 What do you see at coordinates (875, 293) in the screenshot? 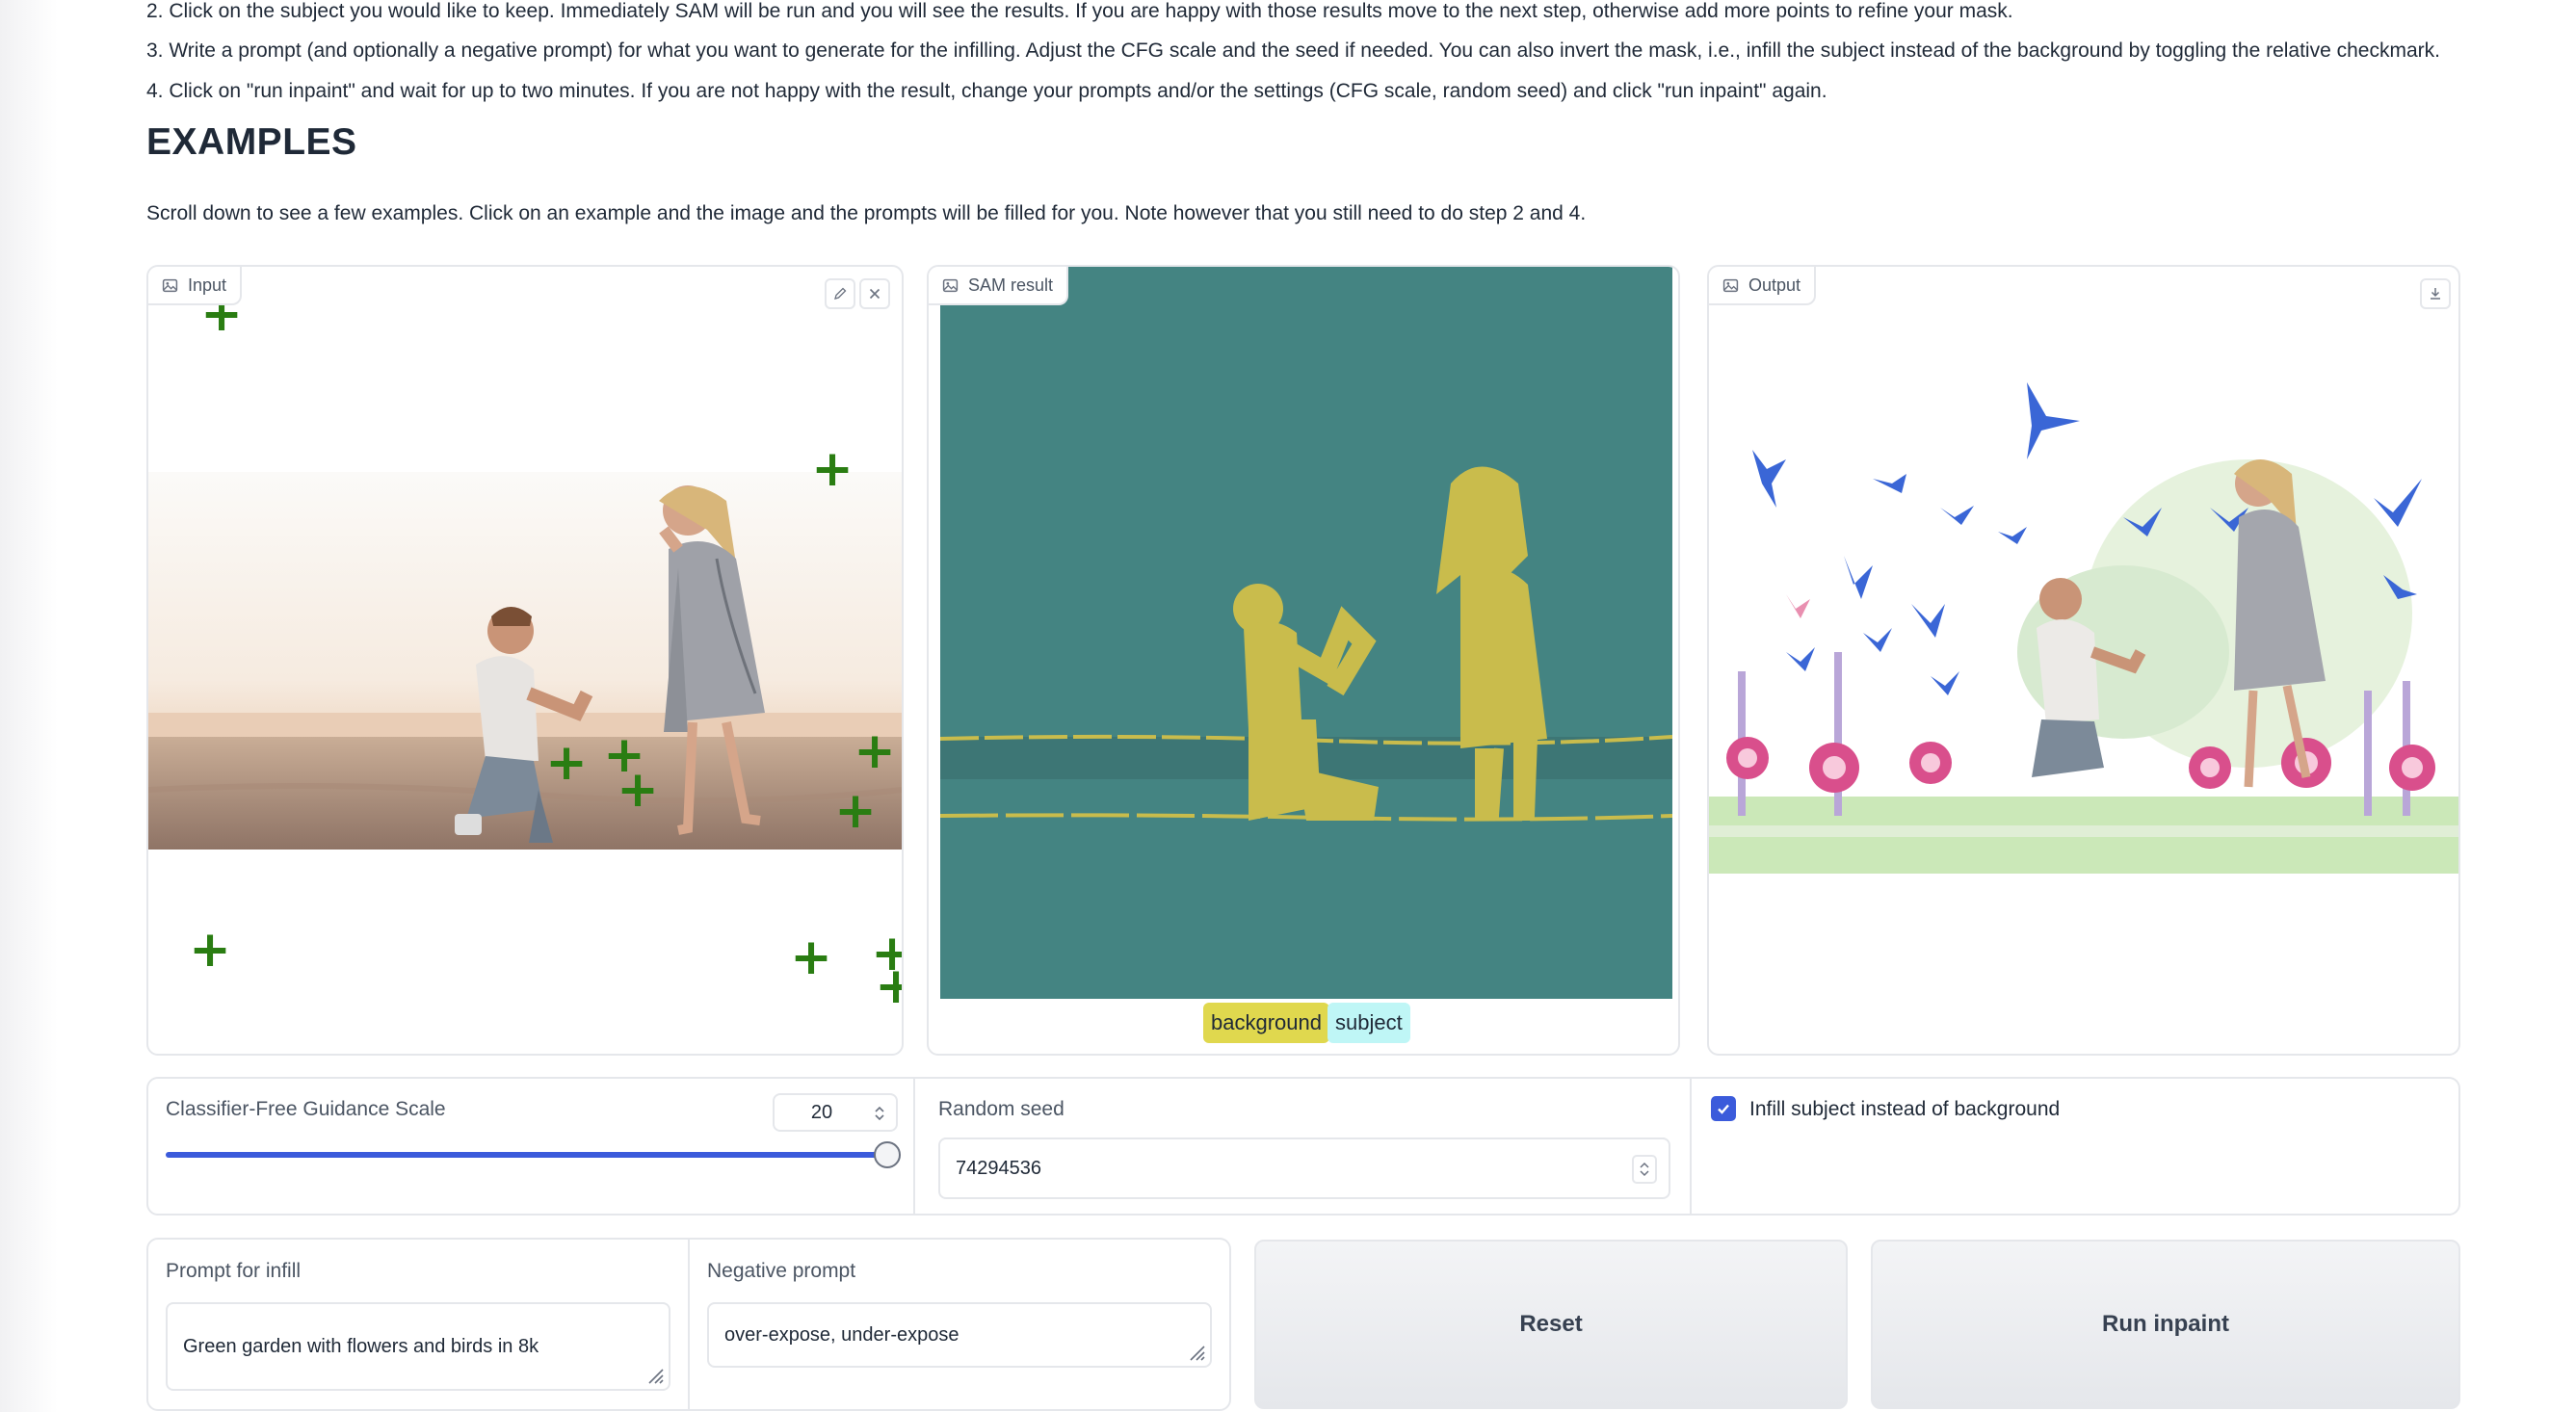
I see `close-icon` at bounding box center [875, 293].